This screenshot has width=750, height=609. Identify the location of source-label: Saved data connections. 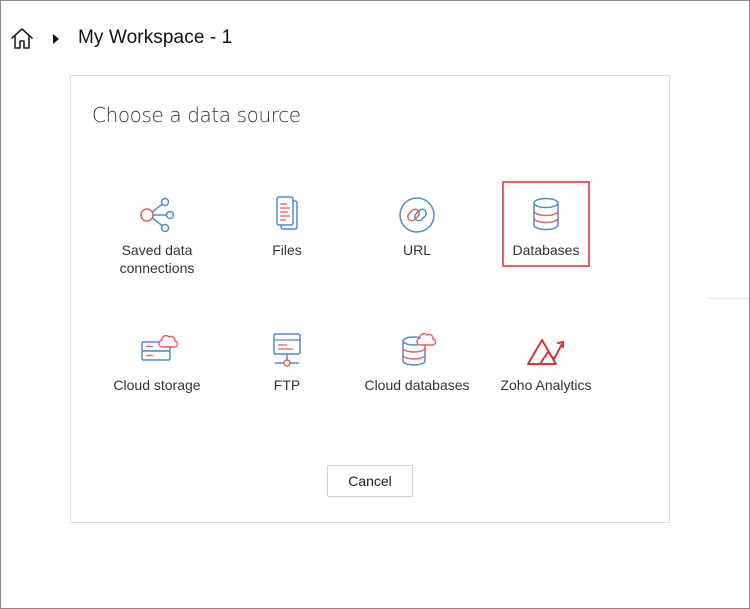
(157, 259).